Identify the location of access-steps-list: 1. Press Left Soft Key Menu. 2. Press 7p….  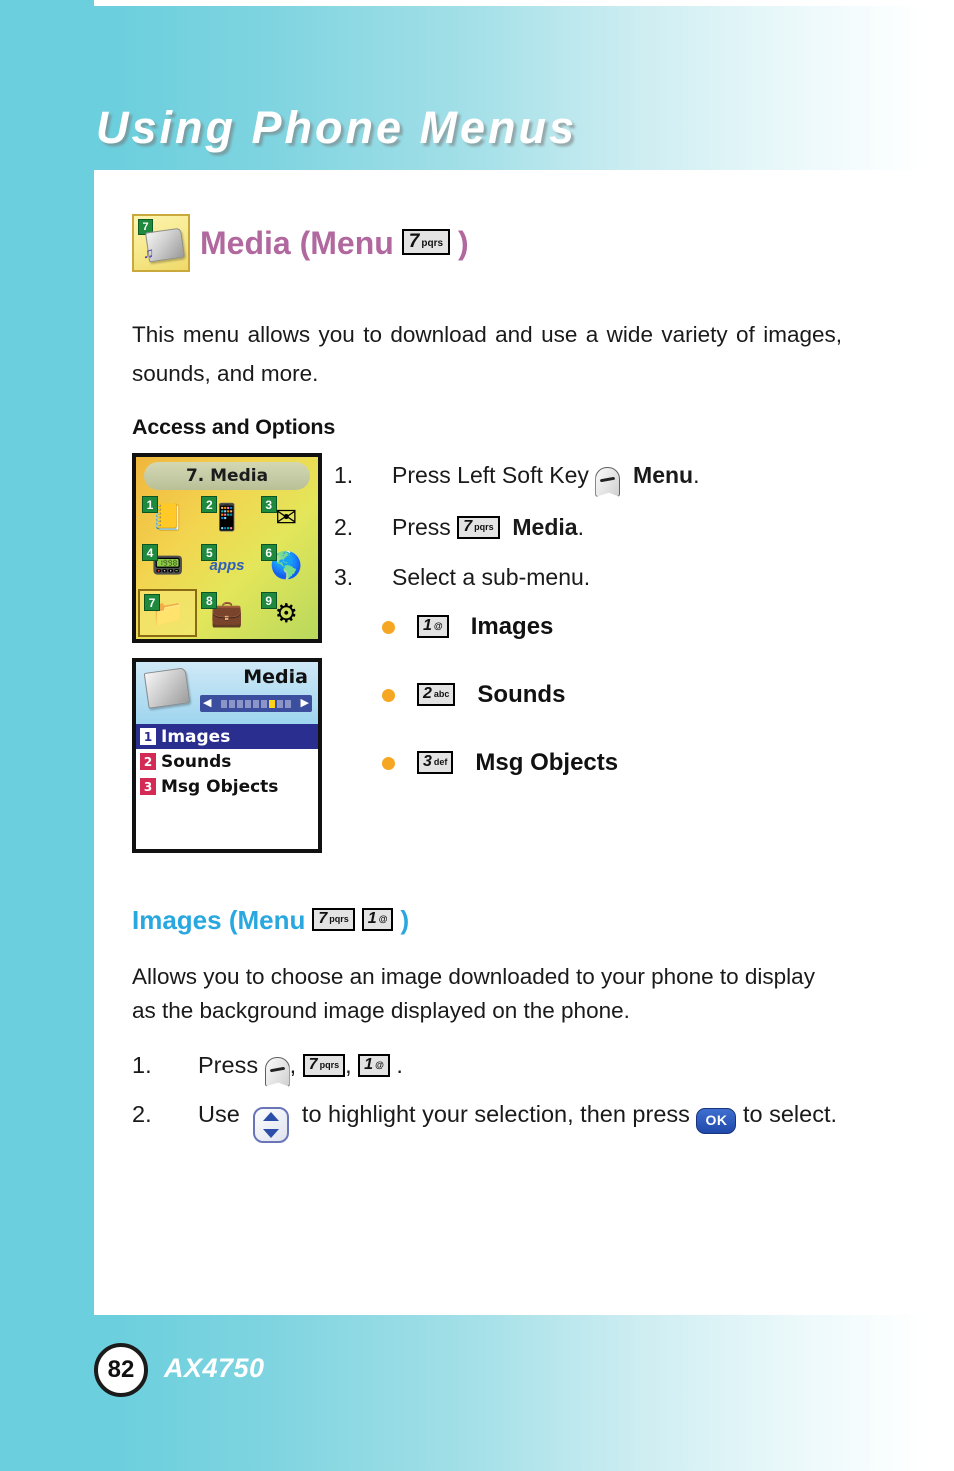
(614, 537).